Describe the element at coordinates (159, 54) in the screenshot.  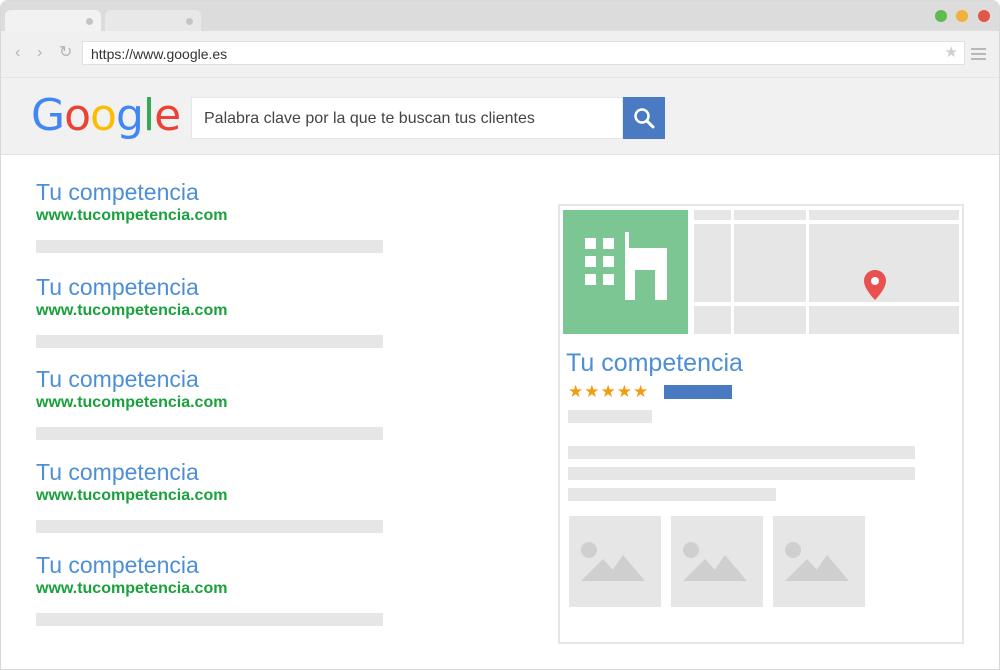
I see `url-text: https://www.google.es` at that location.